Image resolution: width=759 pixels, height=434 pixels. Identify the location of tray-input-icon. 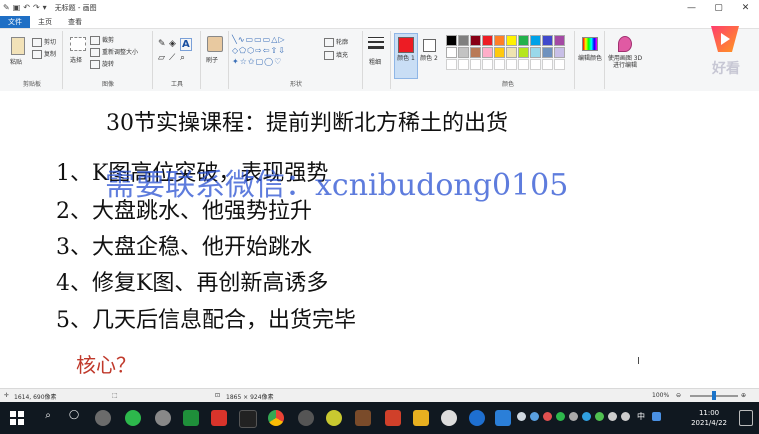
(656, 416).